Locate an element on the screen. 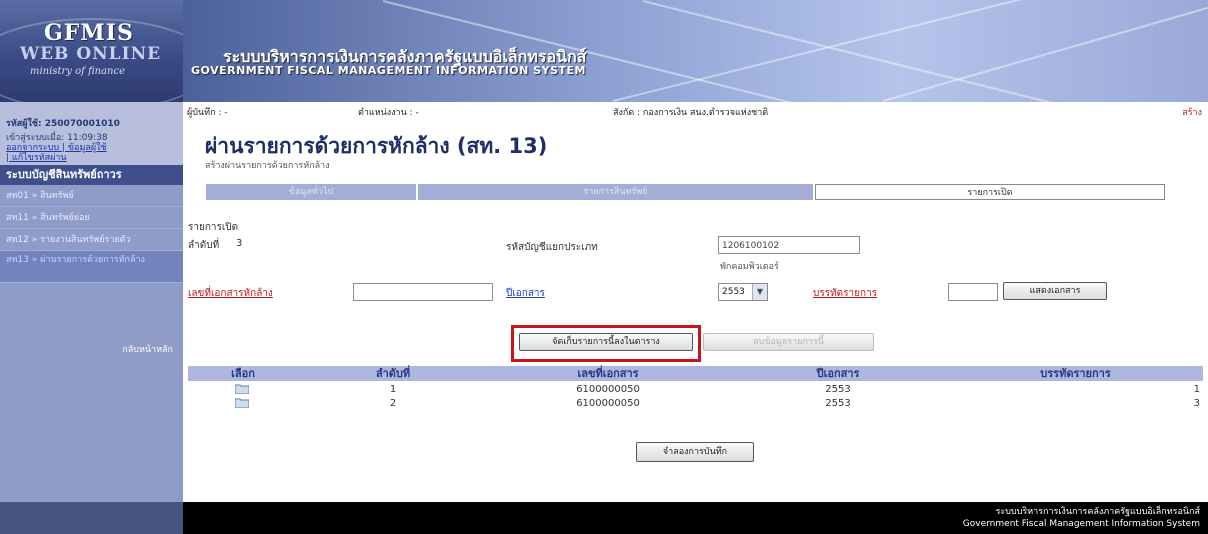  sidebar-section-title: ระบบบัญชีสินทรัพย์ถาวร is located at coordinates (91, 175).